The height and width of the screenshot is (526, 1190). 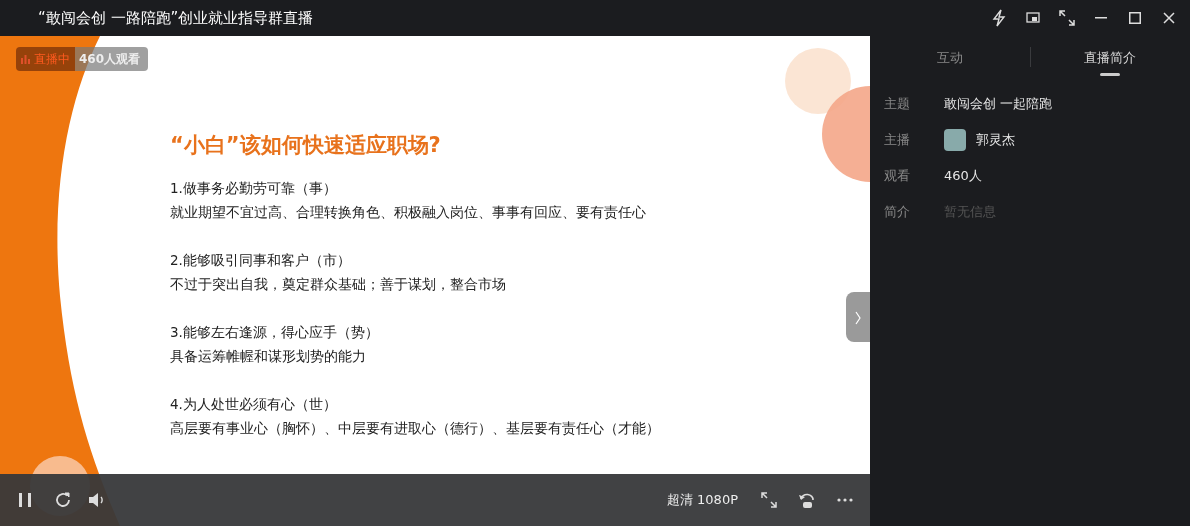 What do you see at coordinates (897, 211) in the screenshot?
I see `info-label: 简介` at bounding box center [897, 211].